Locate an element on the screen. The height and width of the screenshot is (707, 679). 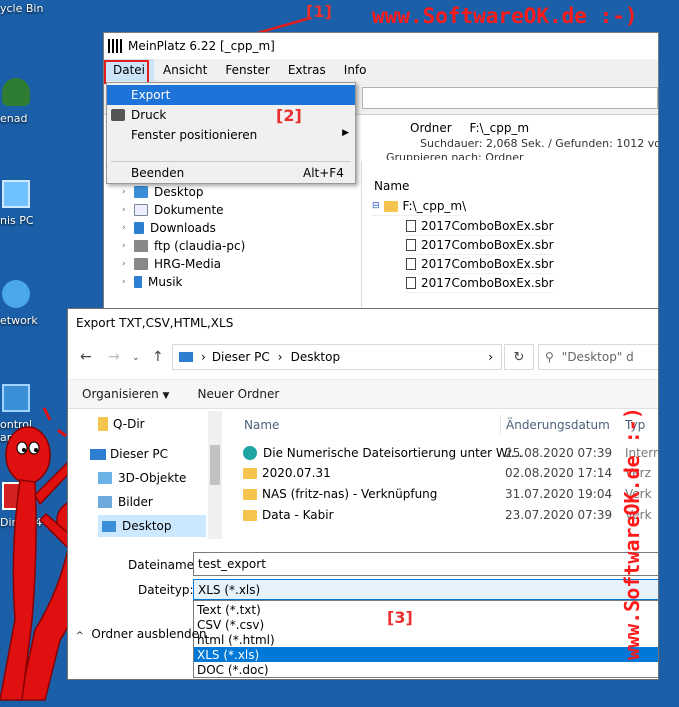
file-date: 23.07.2020 07:39 is located at coordinates (559, 515).